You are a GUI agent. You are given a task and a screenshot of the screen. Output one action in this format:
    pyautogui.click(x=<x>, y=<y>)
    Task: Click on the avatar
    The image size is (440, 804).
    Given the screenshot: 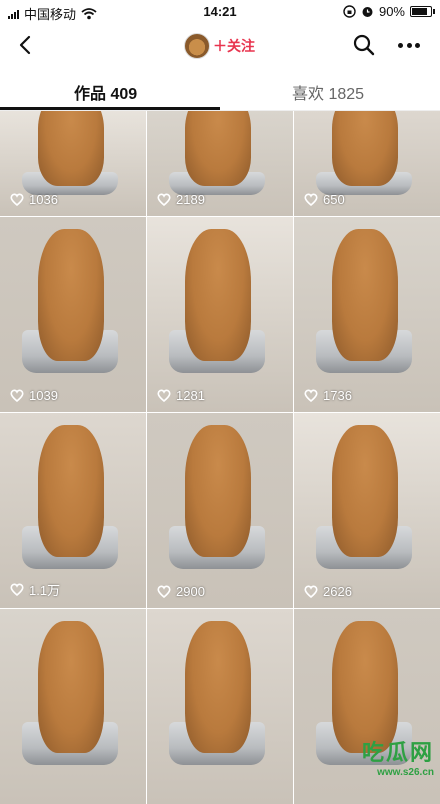 What is the action you would take?
    pyautogui.click(x=197, y=46)
    